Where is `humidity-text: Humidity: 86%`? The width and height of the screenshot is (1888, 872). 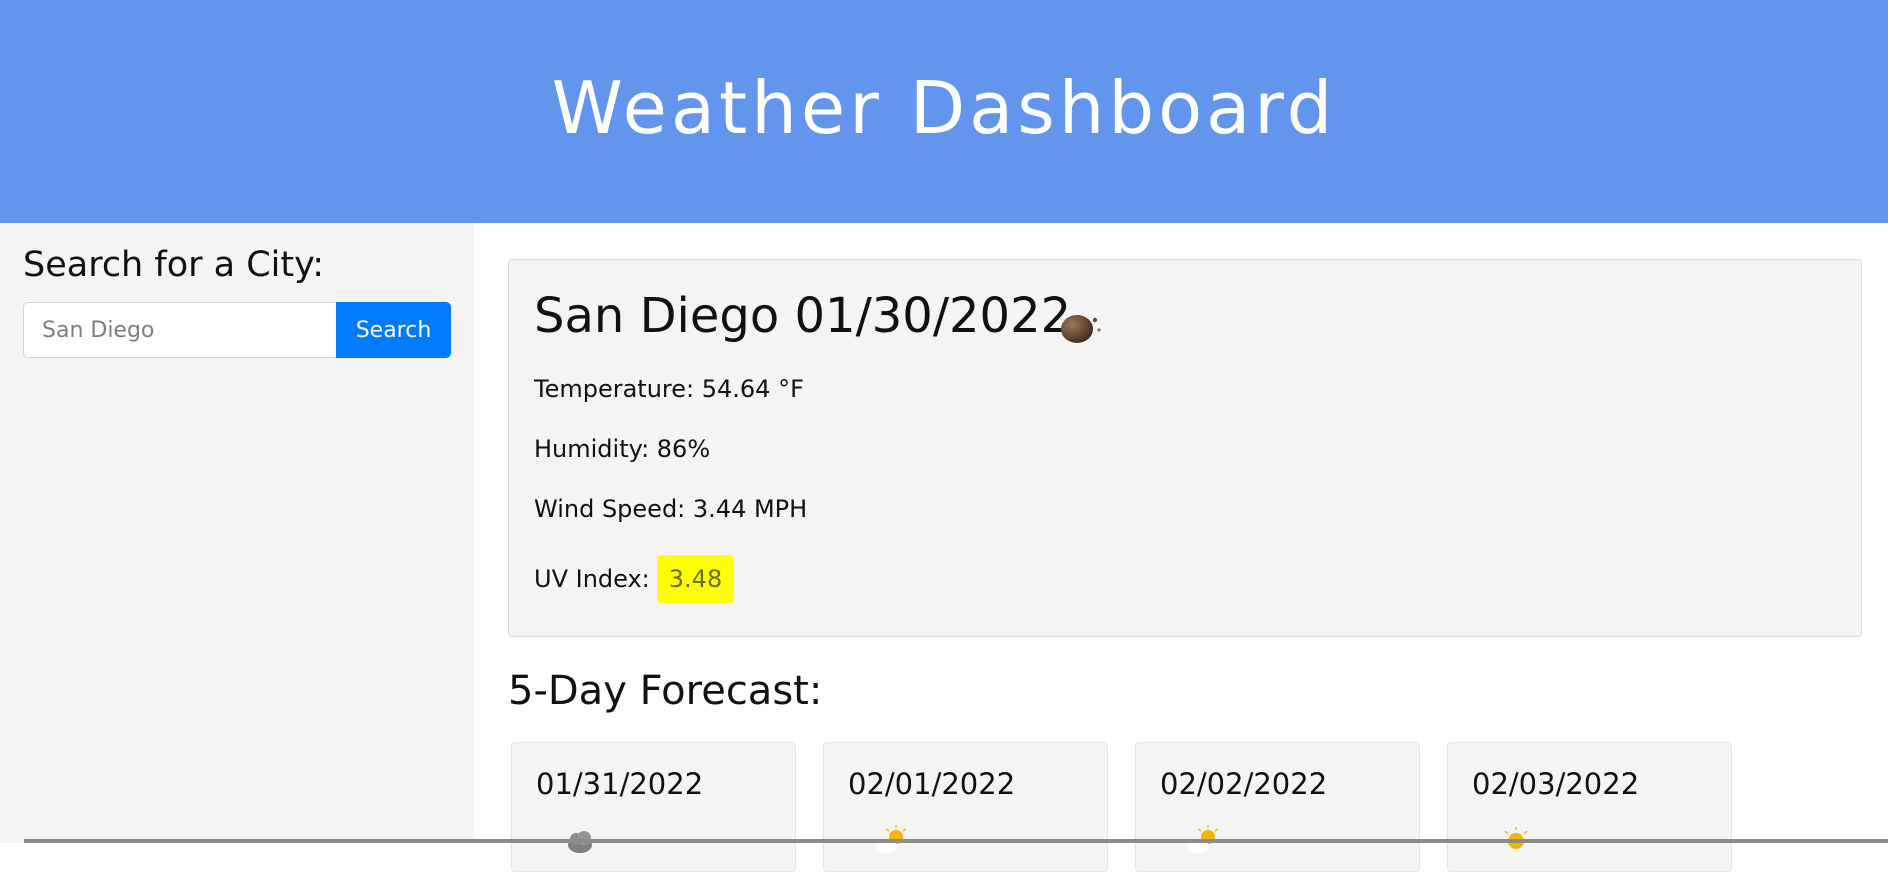 humidity-text: Humidity: 86% is located at coordinates (622, 449).